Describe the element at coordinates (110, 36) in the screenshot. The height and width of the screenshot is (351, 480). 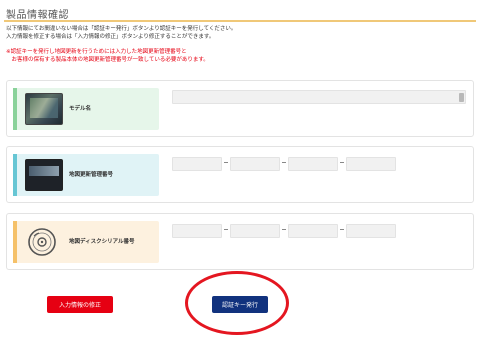
I see `info-line-2: 入力情報を修正する場合は「入力情報の修正」ボタンより修正することができます。` at that location.